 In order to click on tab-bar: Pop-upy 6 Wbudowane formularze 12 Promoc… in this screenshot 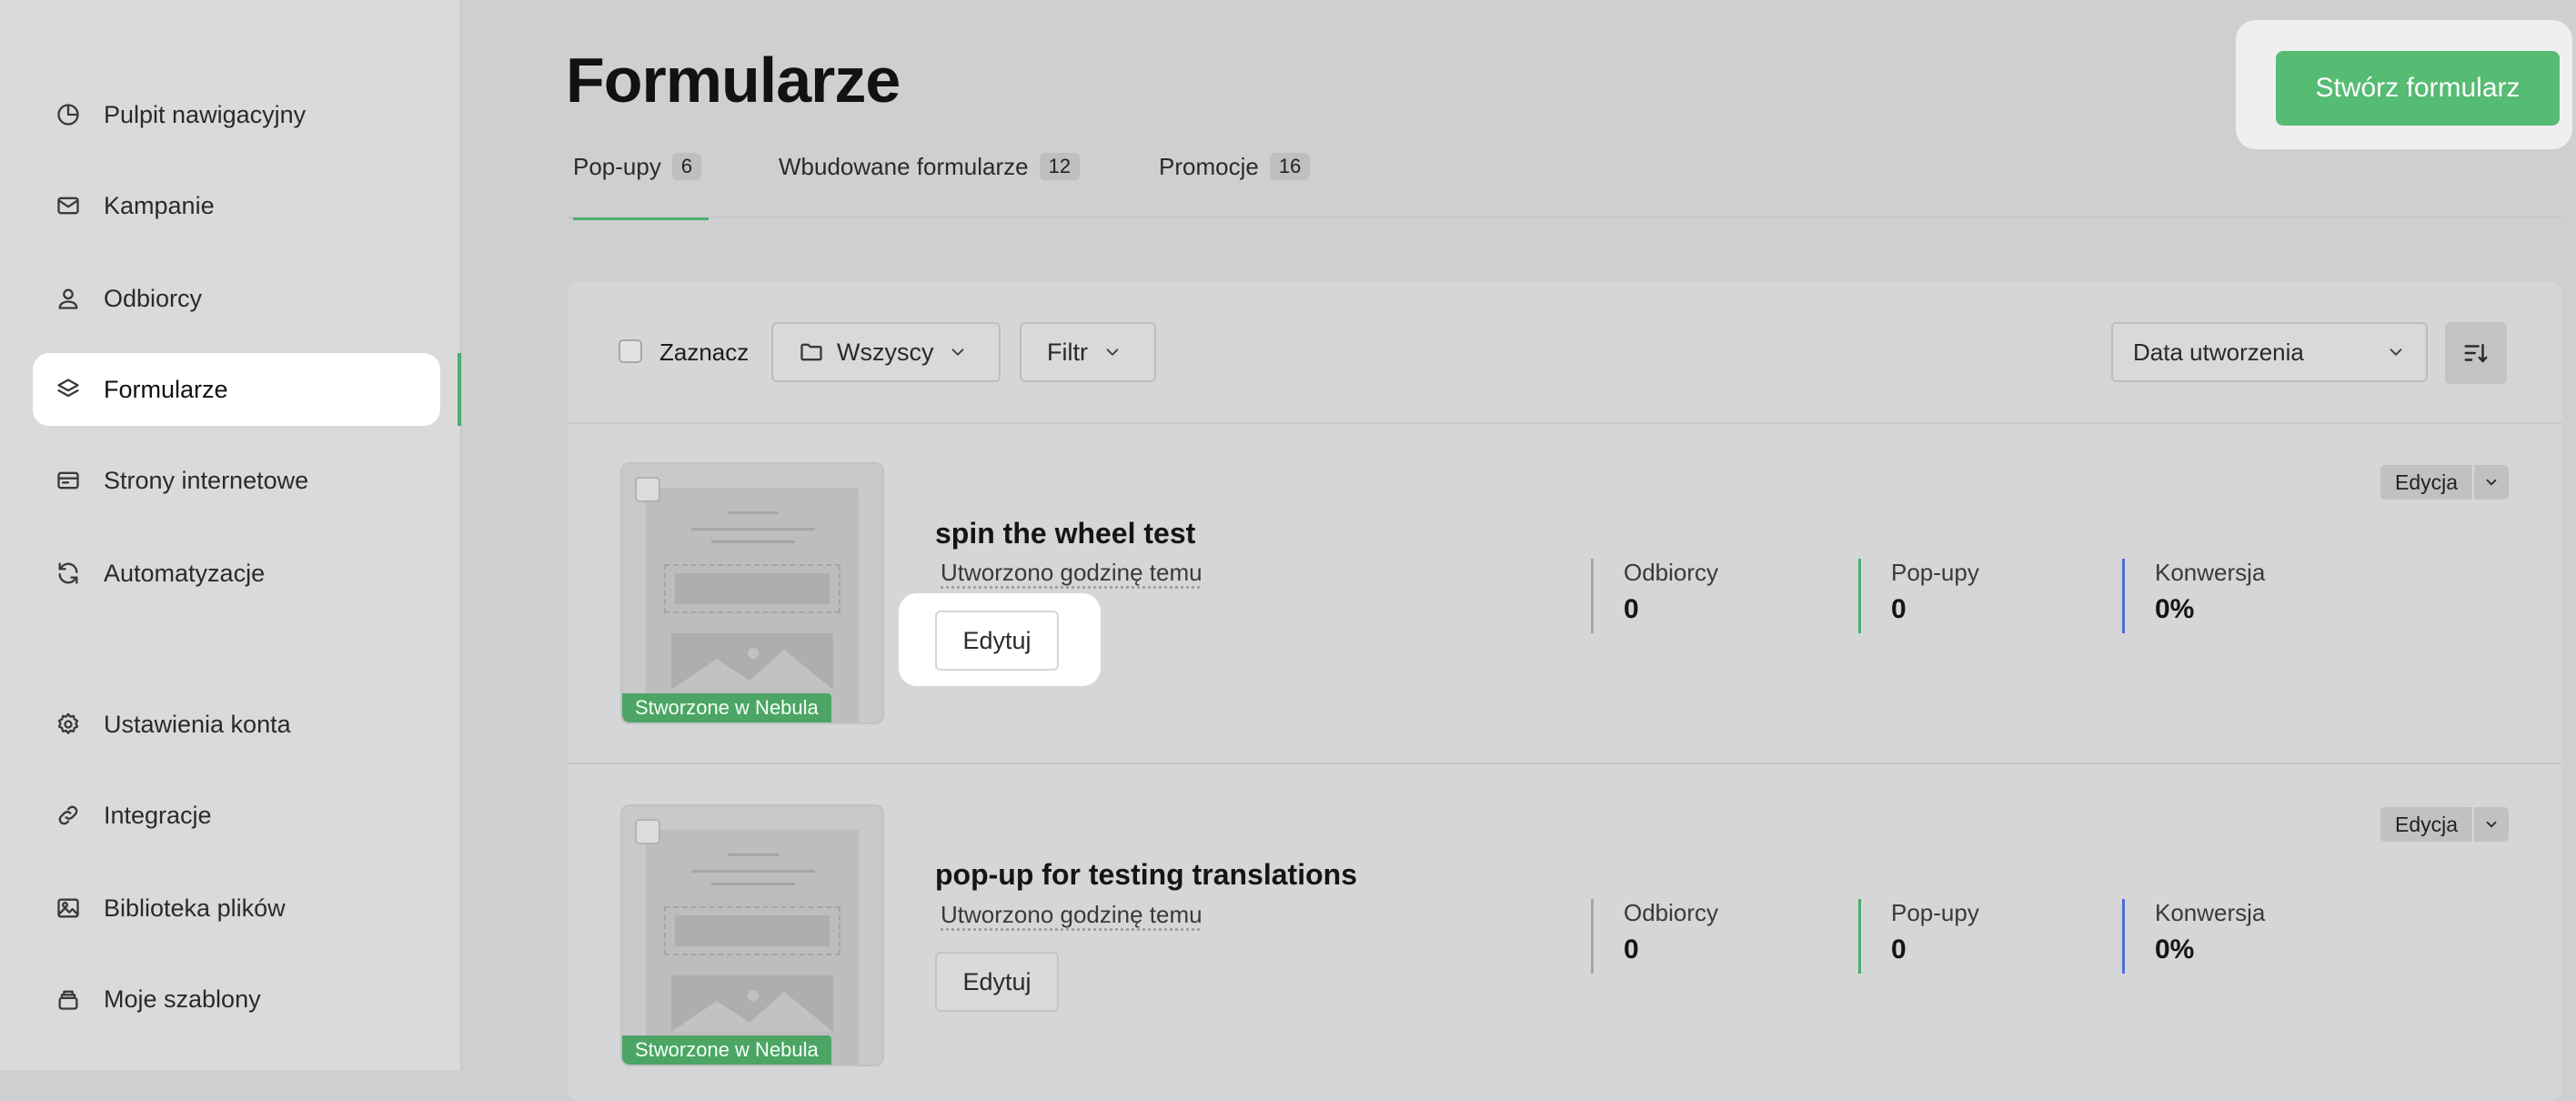, I will do `click(1564, 185)`.